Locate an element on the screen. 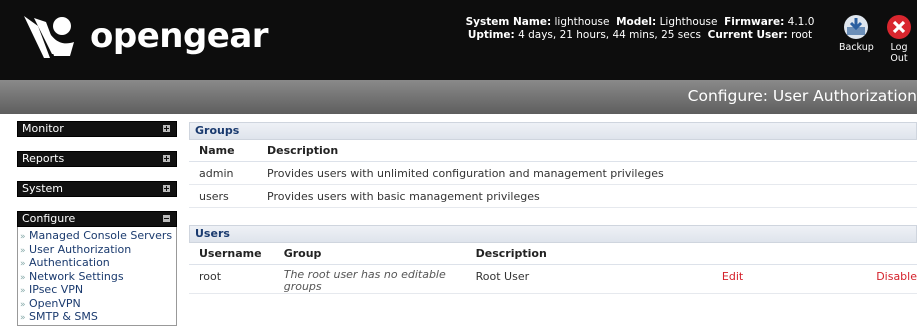  page-title: Configure: User Authorization is located at coordinates (802, 96).